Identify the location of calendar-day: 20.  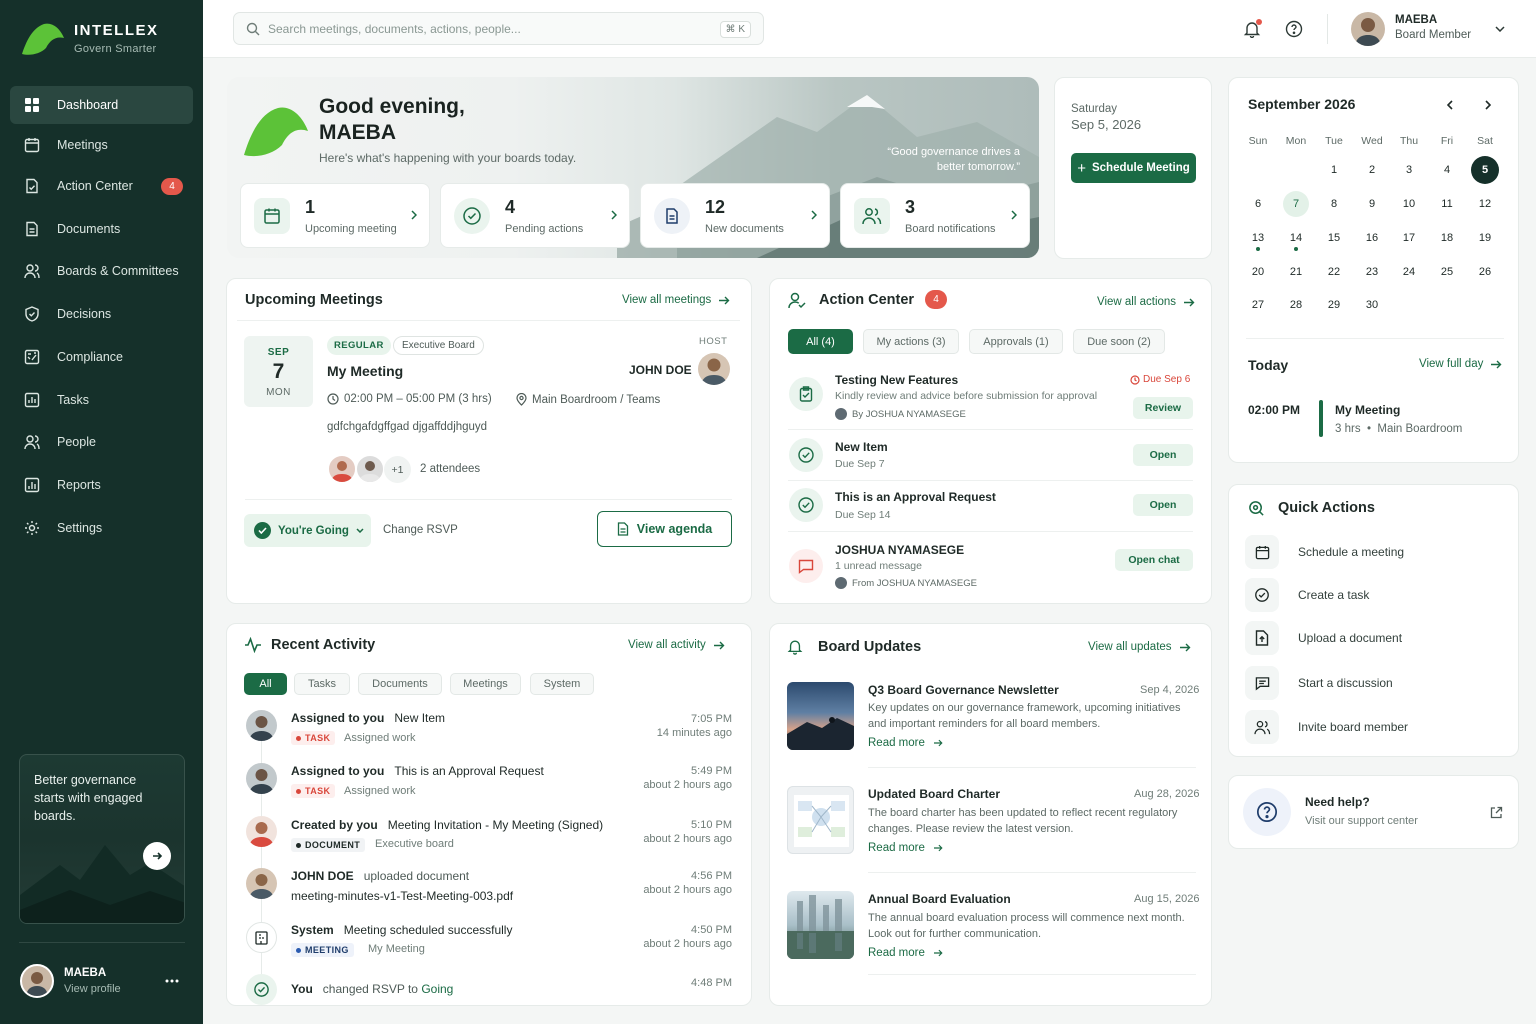
(1258, 272).